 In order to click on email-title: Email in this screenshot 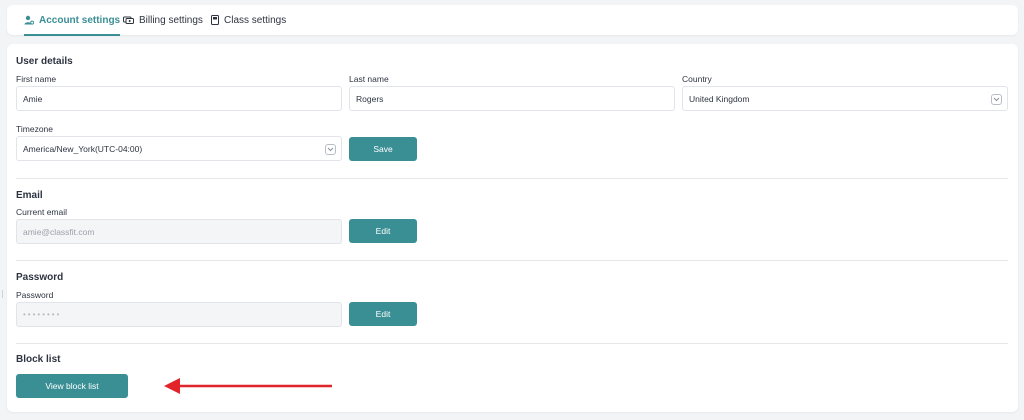, I will do `click(29, 195)`.